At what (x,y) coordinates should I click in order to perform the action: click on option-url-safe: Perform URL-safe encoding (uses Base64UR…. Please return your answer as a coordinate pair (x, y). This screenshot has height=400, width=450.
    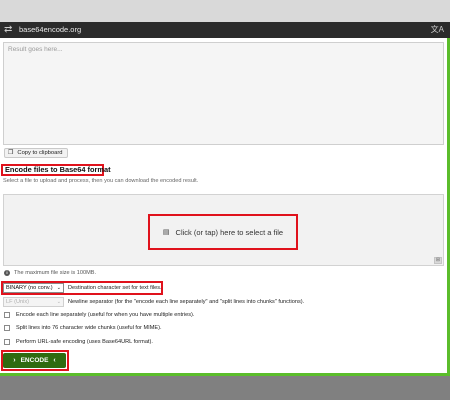
    Looking at the image, I should click on (78, 342).